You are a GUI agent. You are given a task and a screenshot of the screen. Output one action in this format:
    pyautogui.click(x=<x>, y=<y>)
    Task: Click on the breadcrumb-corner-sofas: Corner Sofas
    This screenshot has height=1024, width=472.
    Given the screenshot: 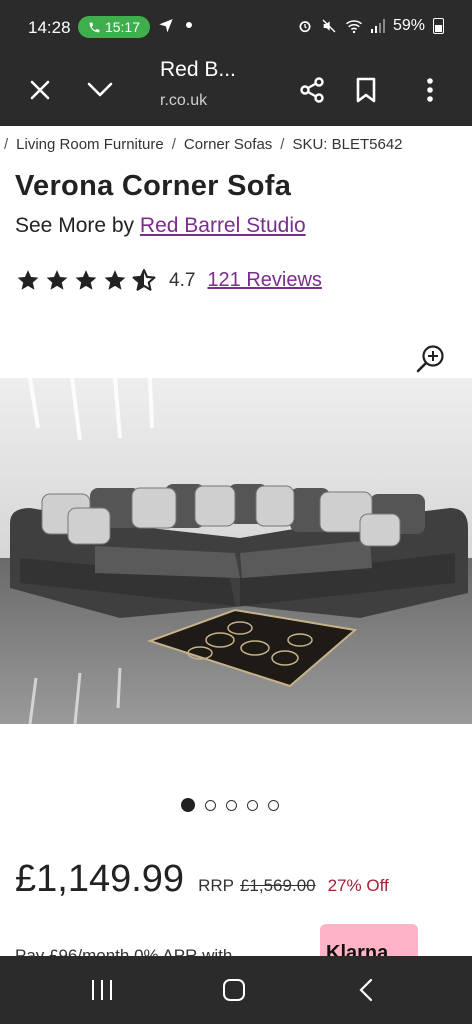 What is the action you would take?
    pyautogui.click(x=228, y=144)
    